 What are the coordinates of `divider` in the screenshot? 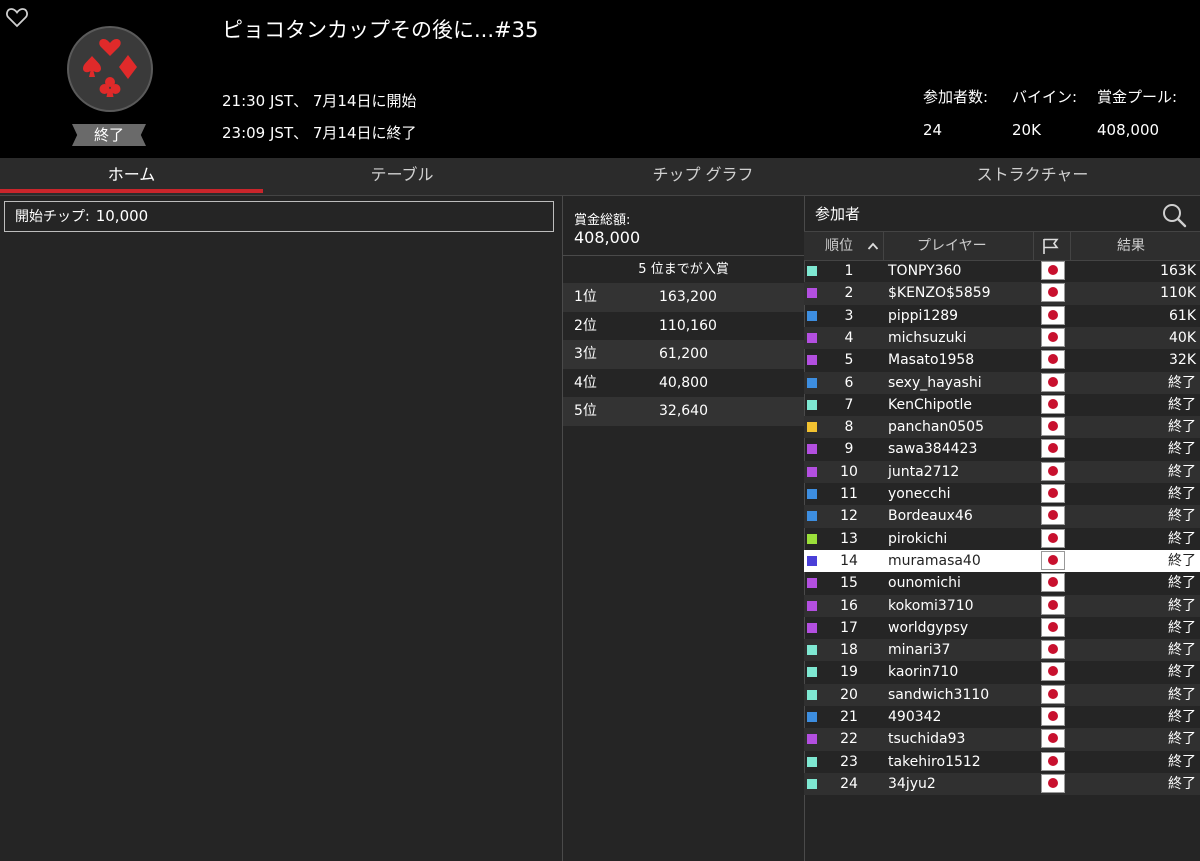 It's located at (683, 255).